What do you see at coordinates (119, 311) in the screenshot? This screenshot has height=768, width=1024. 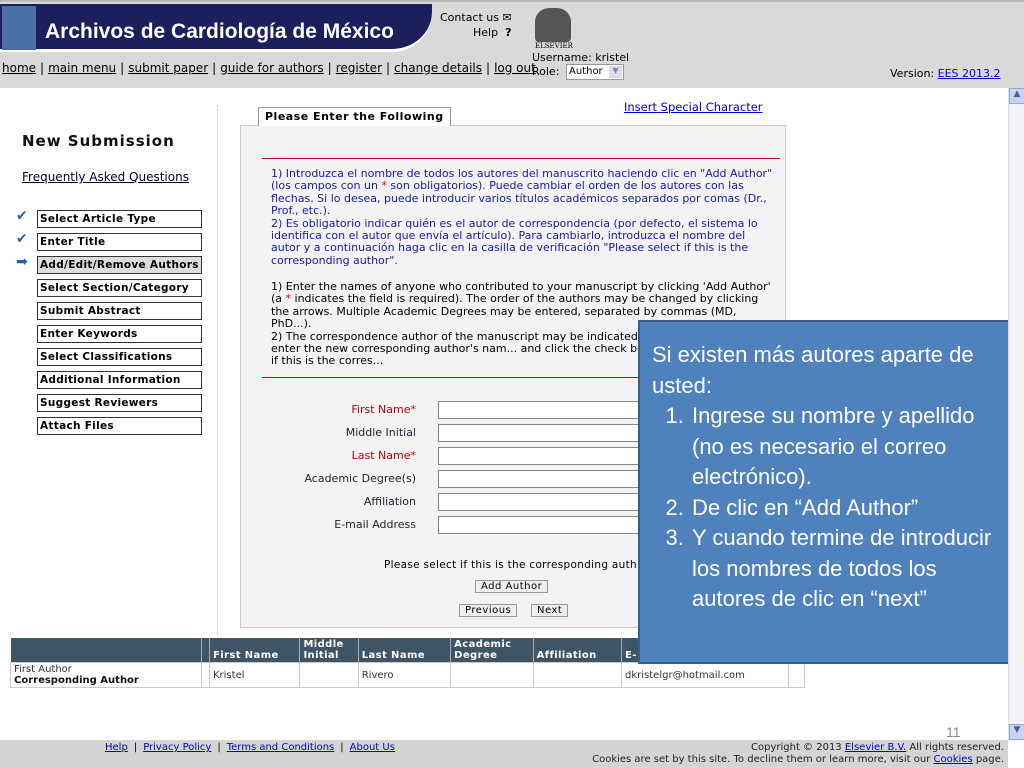 I see `step-submit-abstract: Submit Abstract` at bounding box center [119, 311].